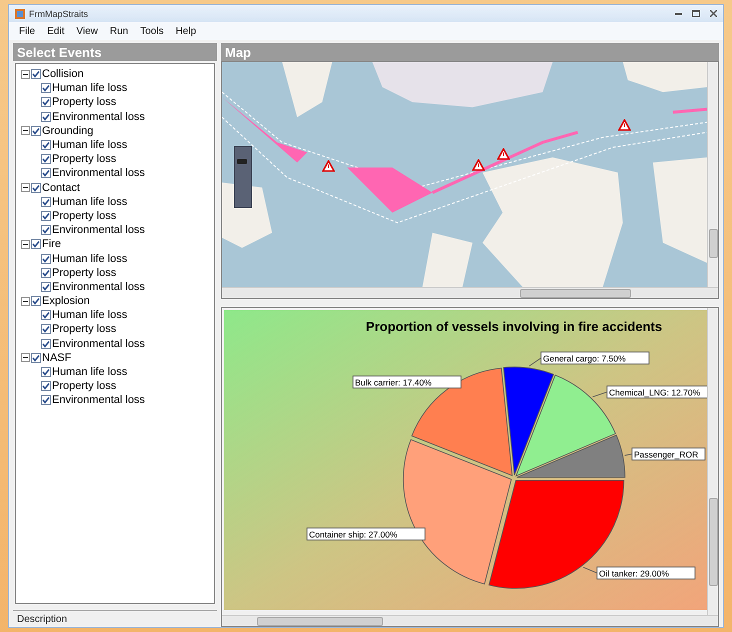 Image resolution: width=732 pixels, height=632 pixels. I want to click on slider-thumb, so click(242, 161).